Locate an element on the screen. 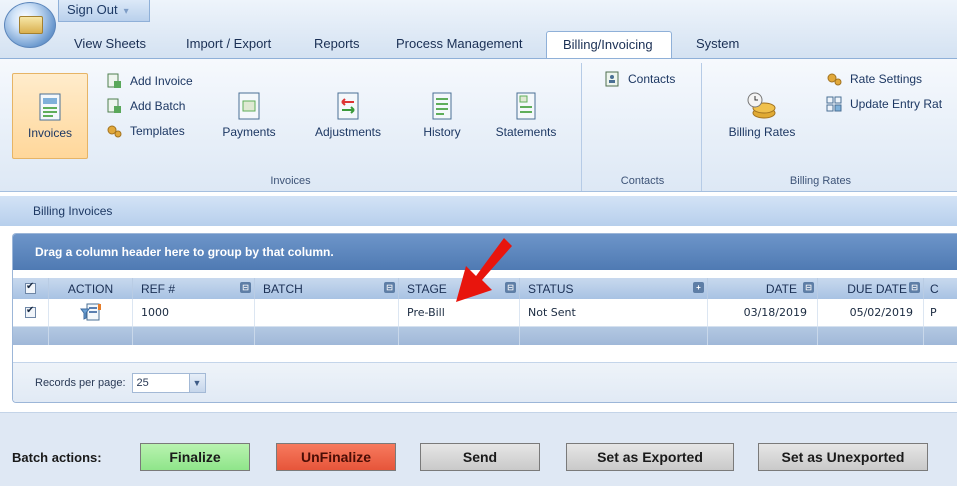 The height and width of the screenshot is (486, 957). add-batch-icon is located at coordinates (114, 105).